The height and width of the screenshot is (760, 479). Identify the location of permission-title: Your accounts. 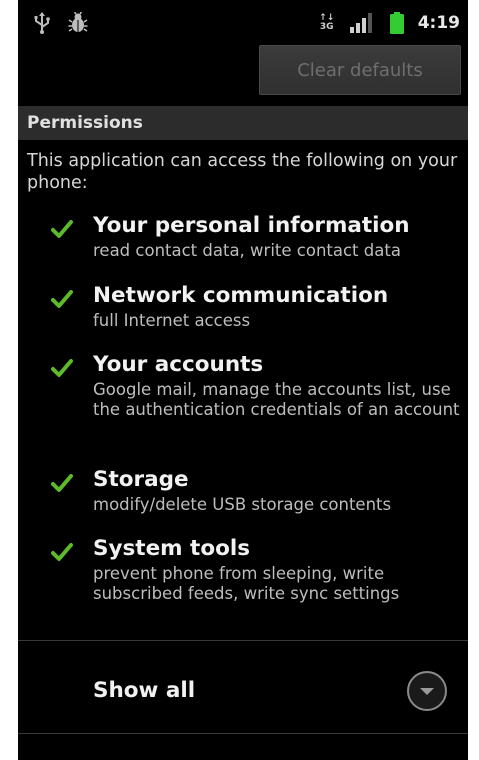
(178, 364).